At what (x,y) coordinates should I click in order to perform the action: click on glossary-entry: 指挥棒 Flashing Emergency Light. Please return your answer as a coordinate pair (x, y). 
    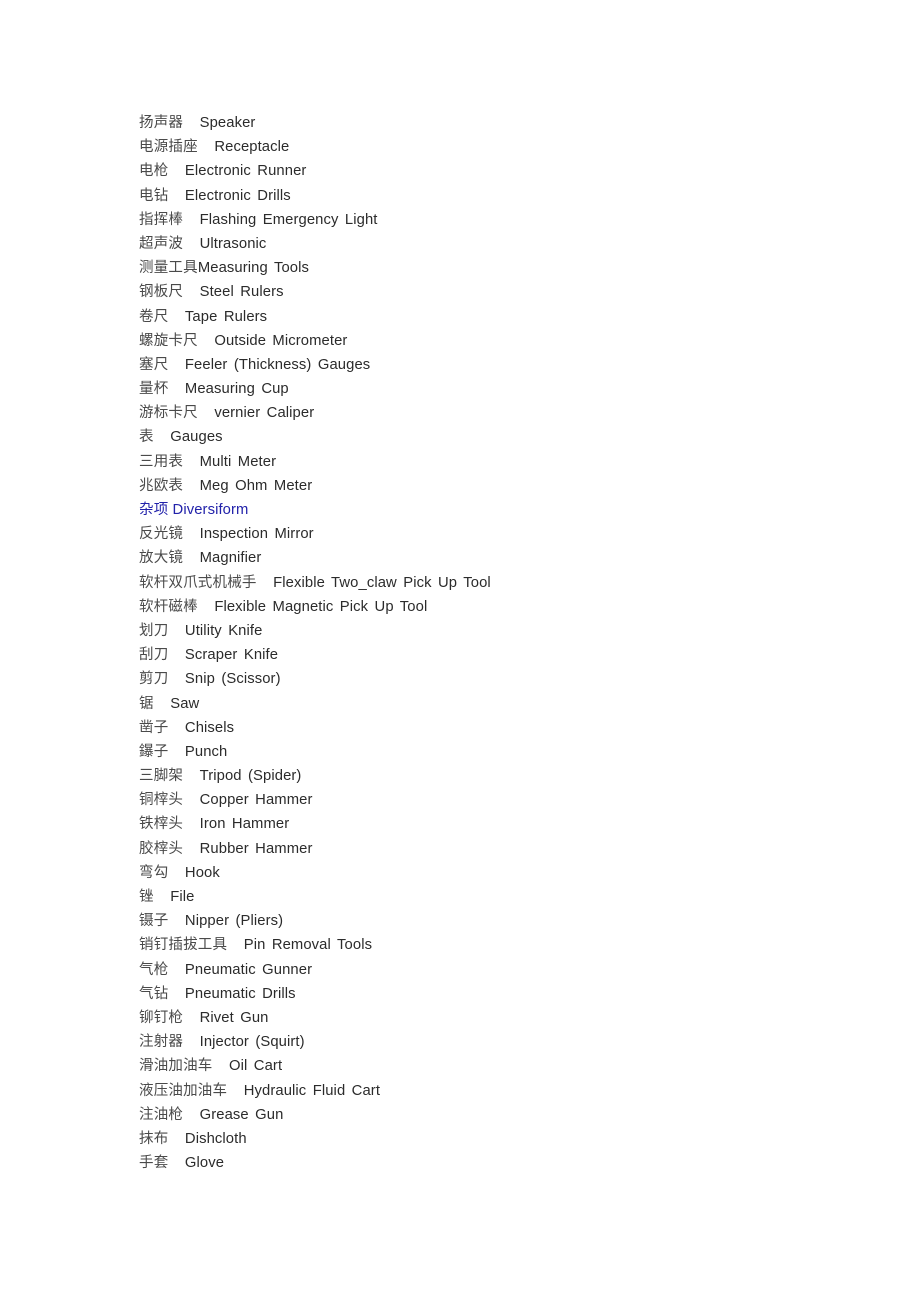
    Looking at the image, I should click on (509, 220).